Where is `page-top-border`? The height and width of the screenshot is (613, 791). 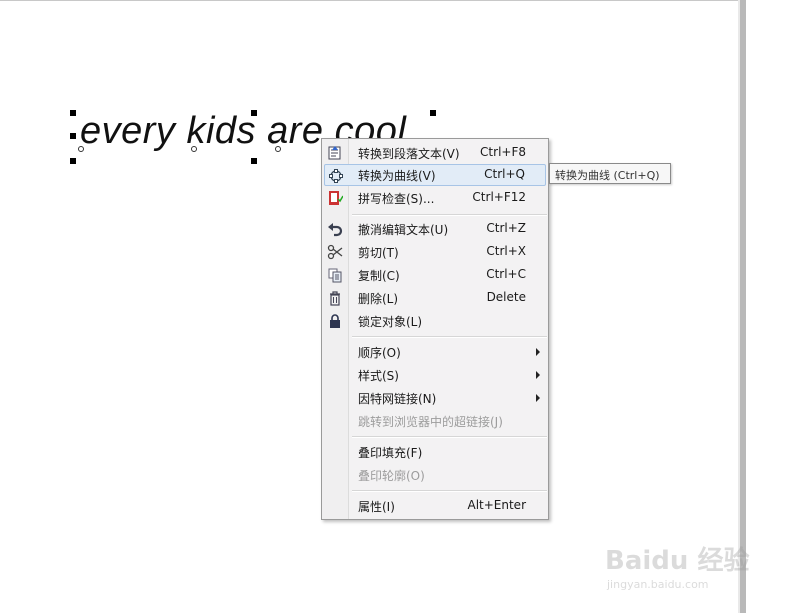
page-top-border is located at coordinates (370, 0).